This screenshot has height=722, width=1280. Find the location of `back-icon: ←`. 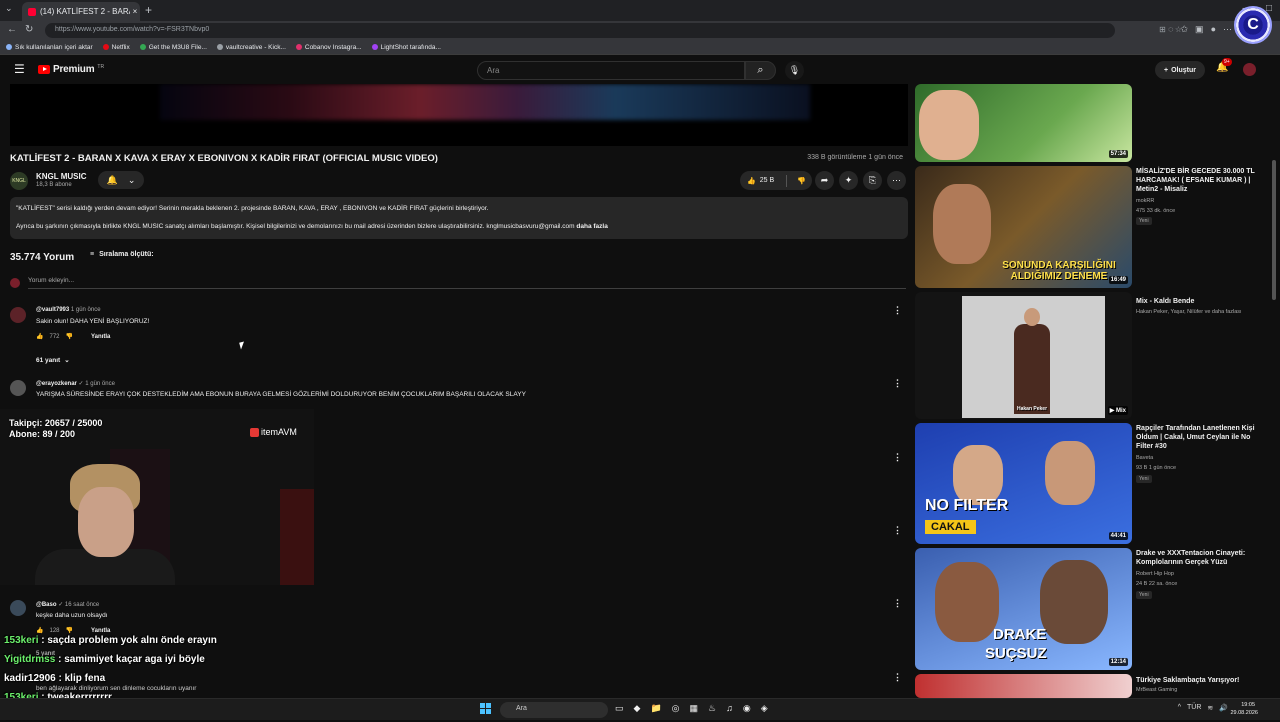

back-icon: ← is located at coordinates (12, 29).